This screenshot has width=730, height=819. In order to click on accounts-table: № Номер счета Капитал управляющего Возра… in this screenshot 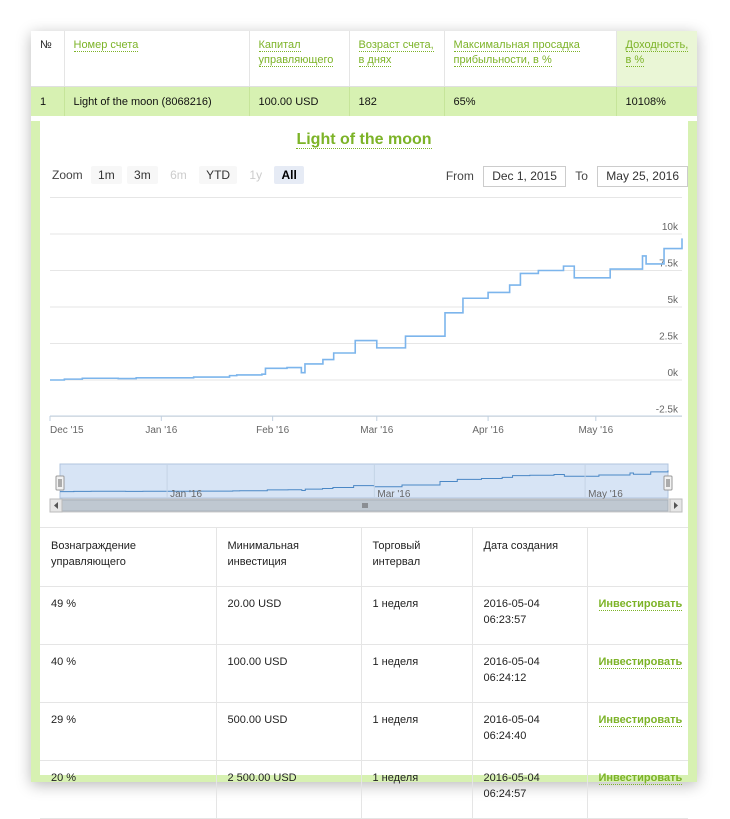, I will do `click(364, 73)`.